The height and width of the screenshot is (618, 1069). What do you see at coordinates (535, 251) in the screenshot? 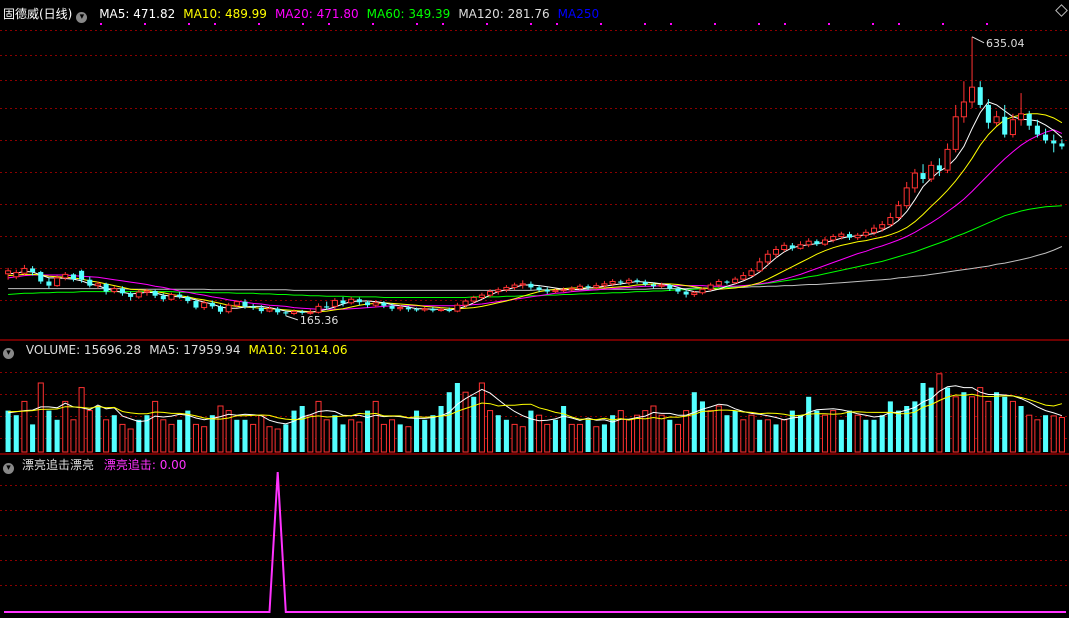
I see `price-ma60-line` at bounding box center [535, 251].